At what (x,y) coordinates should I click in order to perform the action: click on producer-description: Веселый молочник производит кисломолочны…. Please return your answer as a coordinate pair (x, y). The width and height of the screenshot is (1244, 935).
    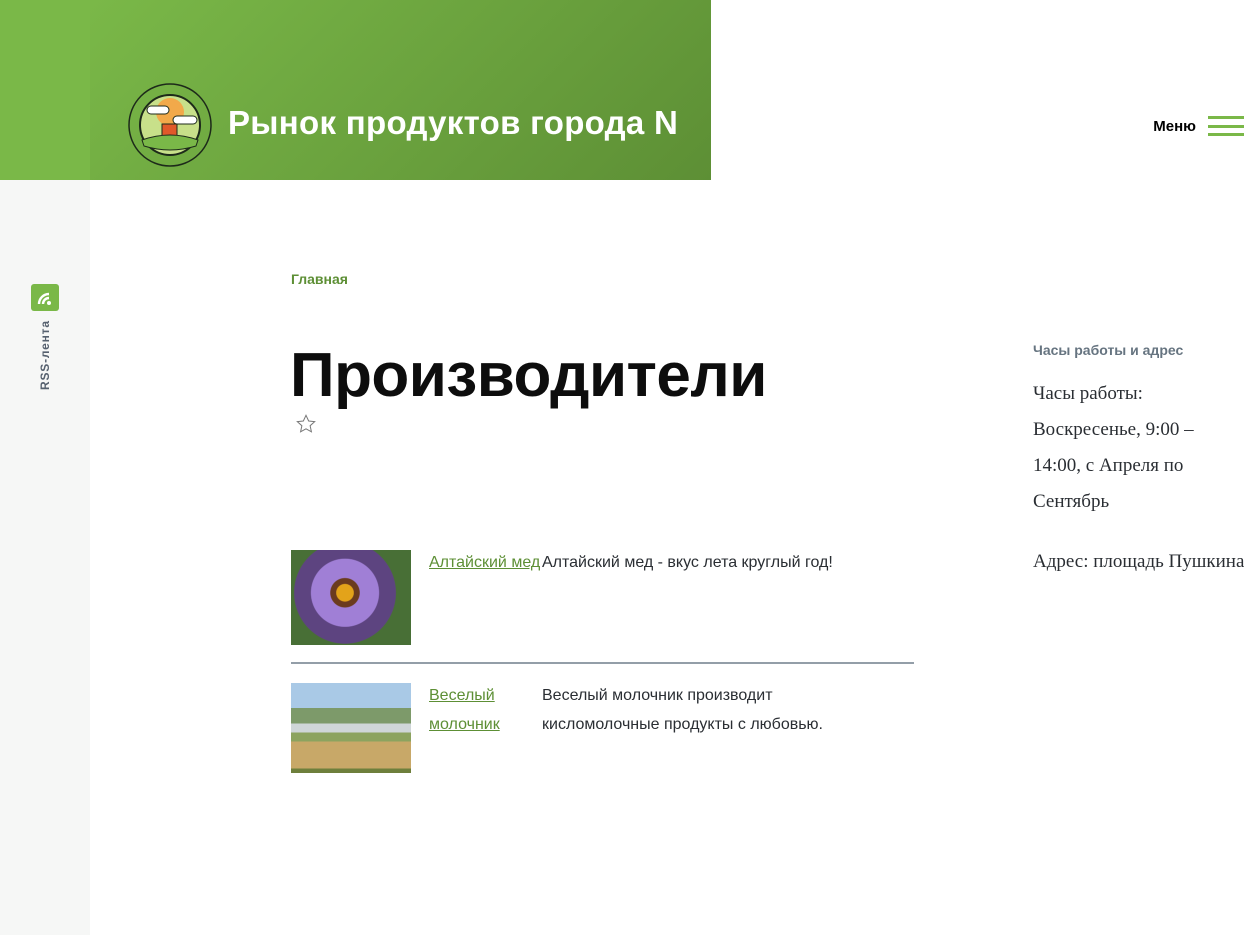
    Looking at the image, I should click on (682, 710).